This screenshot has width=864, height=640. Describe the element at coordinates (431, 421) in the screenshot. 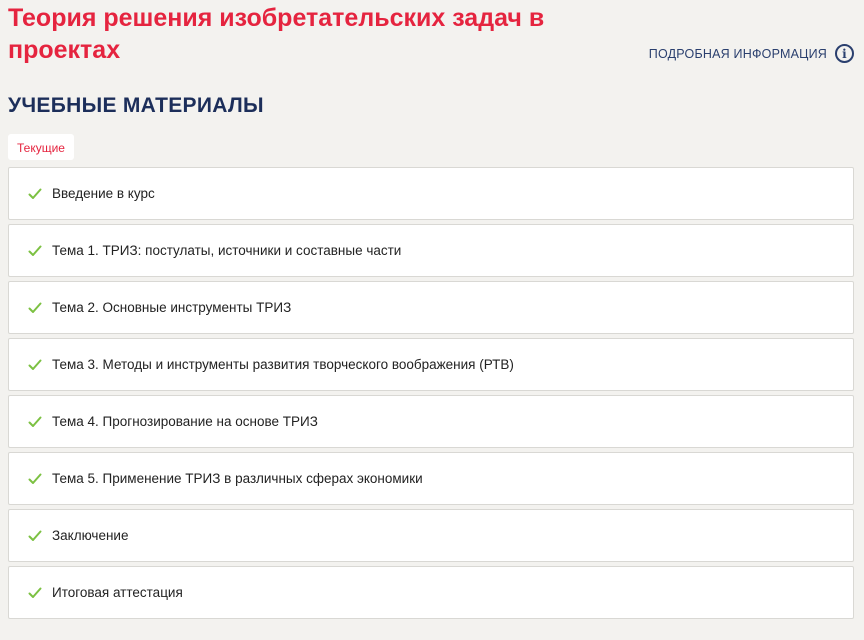

I see `material-item: Тема 4. Прогнозирование на основе ТРИЗ` at that location.